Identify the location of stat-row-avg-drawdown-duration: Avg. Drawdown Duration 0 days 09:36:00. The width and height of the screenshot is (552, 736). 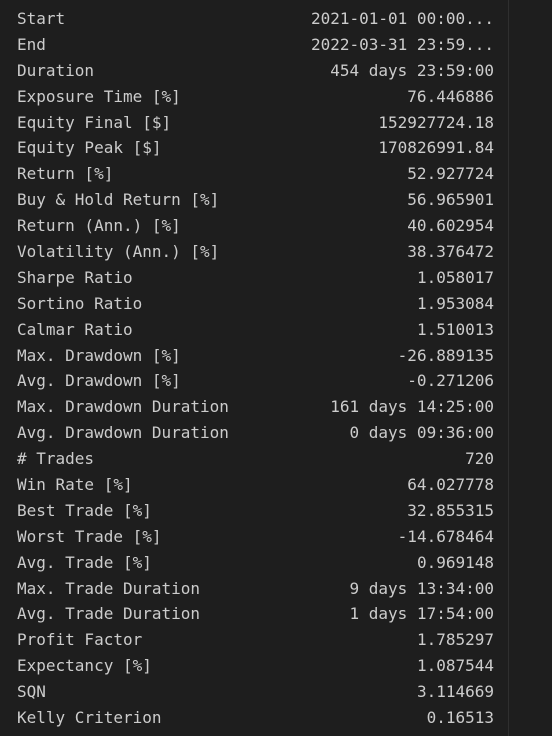
(251, 433).